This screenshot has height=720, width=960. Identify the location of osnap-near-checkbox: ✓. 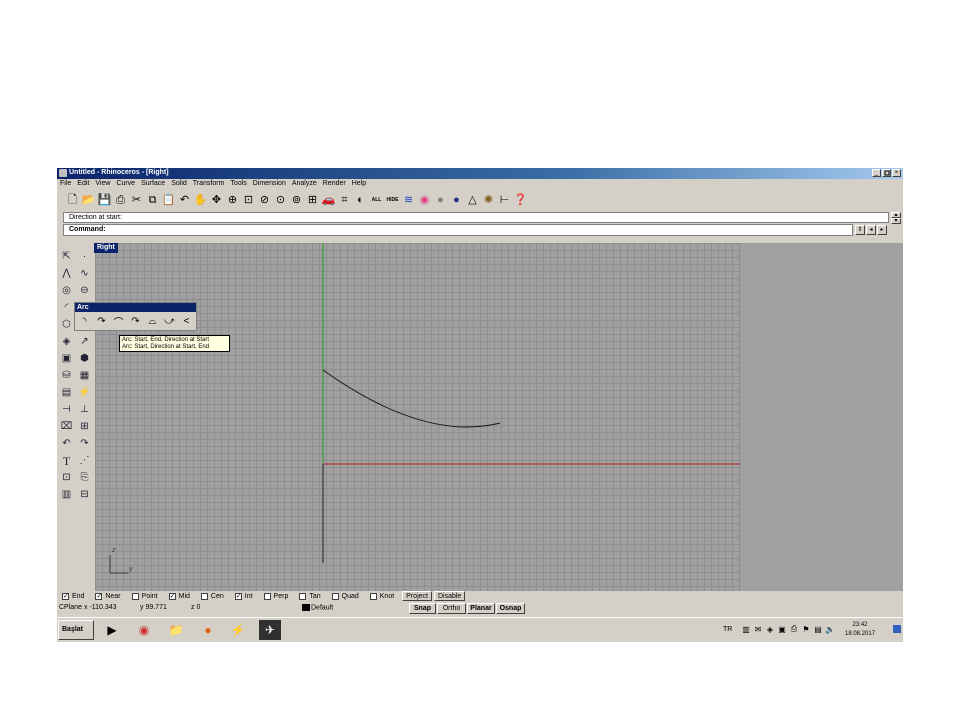
(99, 596).